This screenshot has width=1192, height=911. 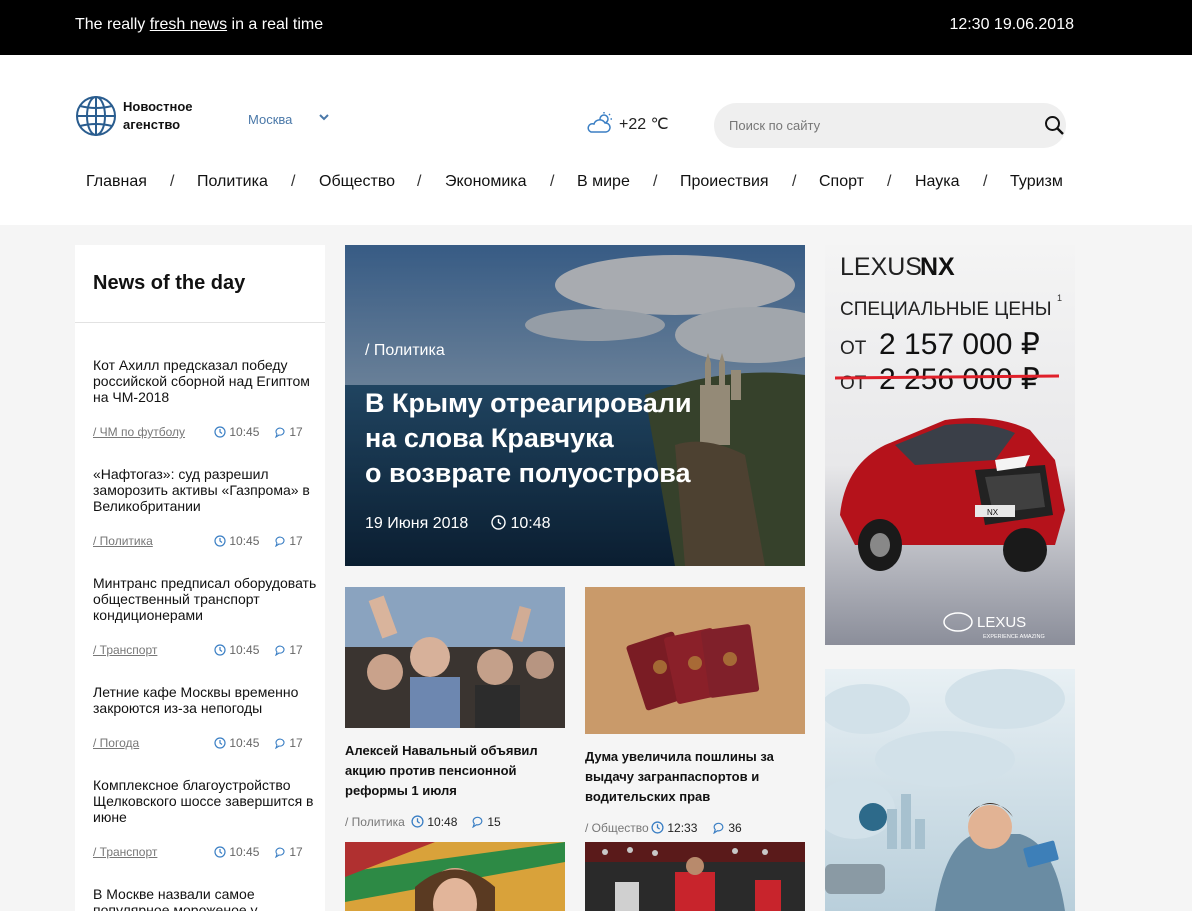 What do you see at coordinates (112, 24) in the screenshot?
I see `tagline-text: The really` at bounding box center [112, 24].